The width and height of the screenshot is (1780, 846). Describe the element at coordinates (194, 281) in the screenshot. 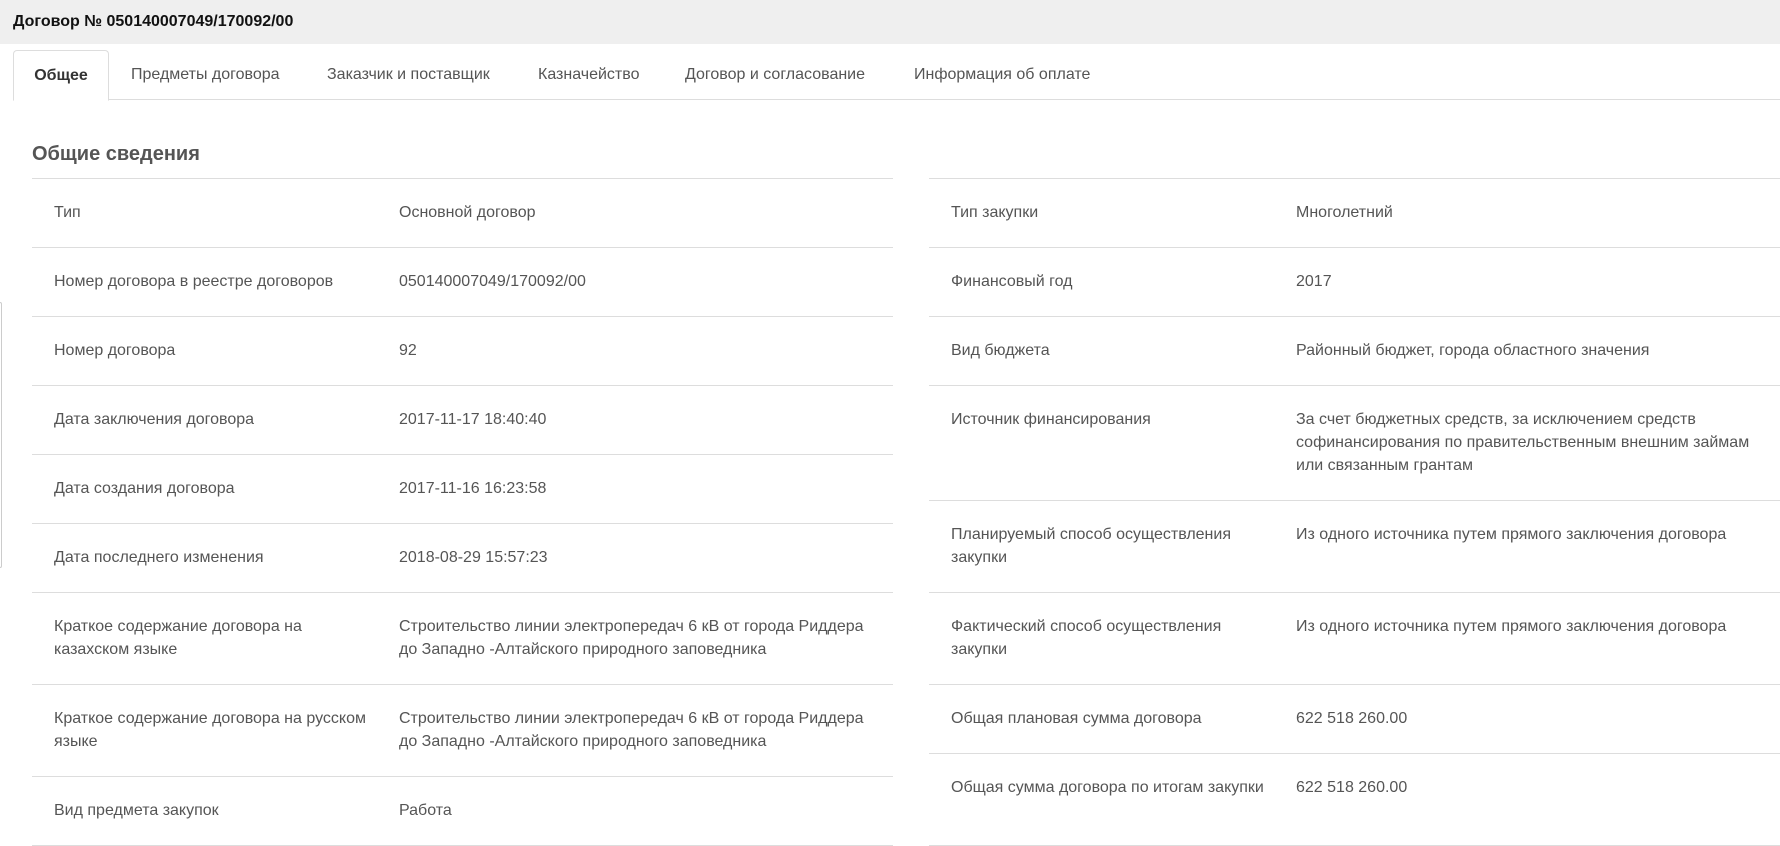

I see `info-label: Номер договора в реестре договоров` at that location.